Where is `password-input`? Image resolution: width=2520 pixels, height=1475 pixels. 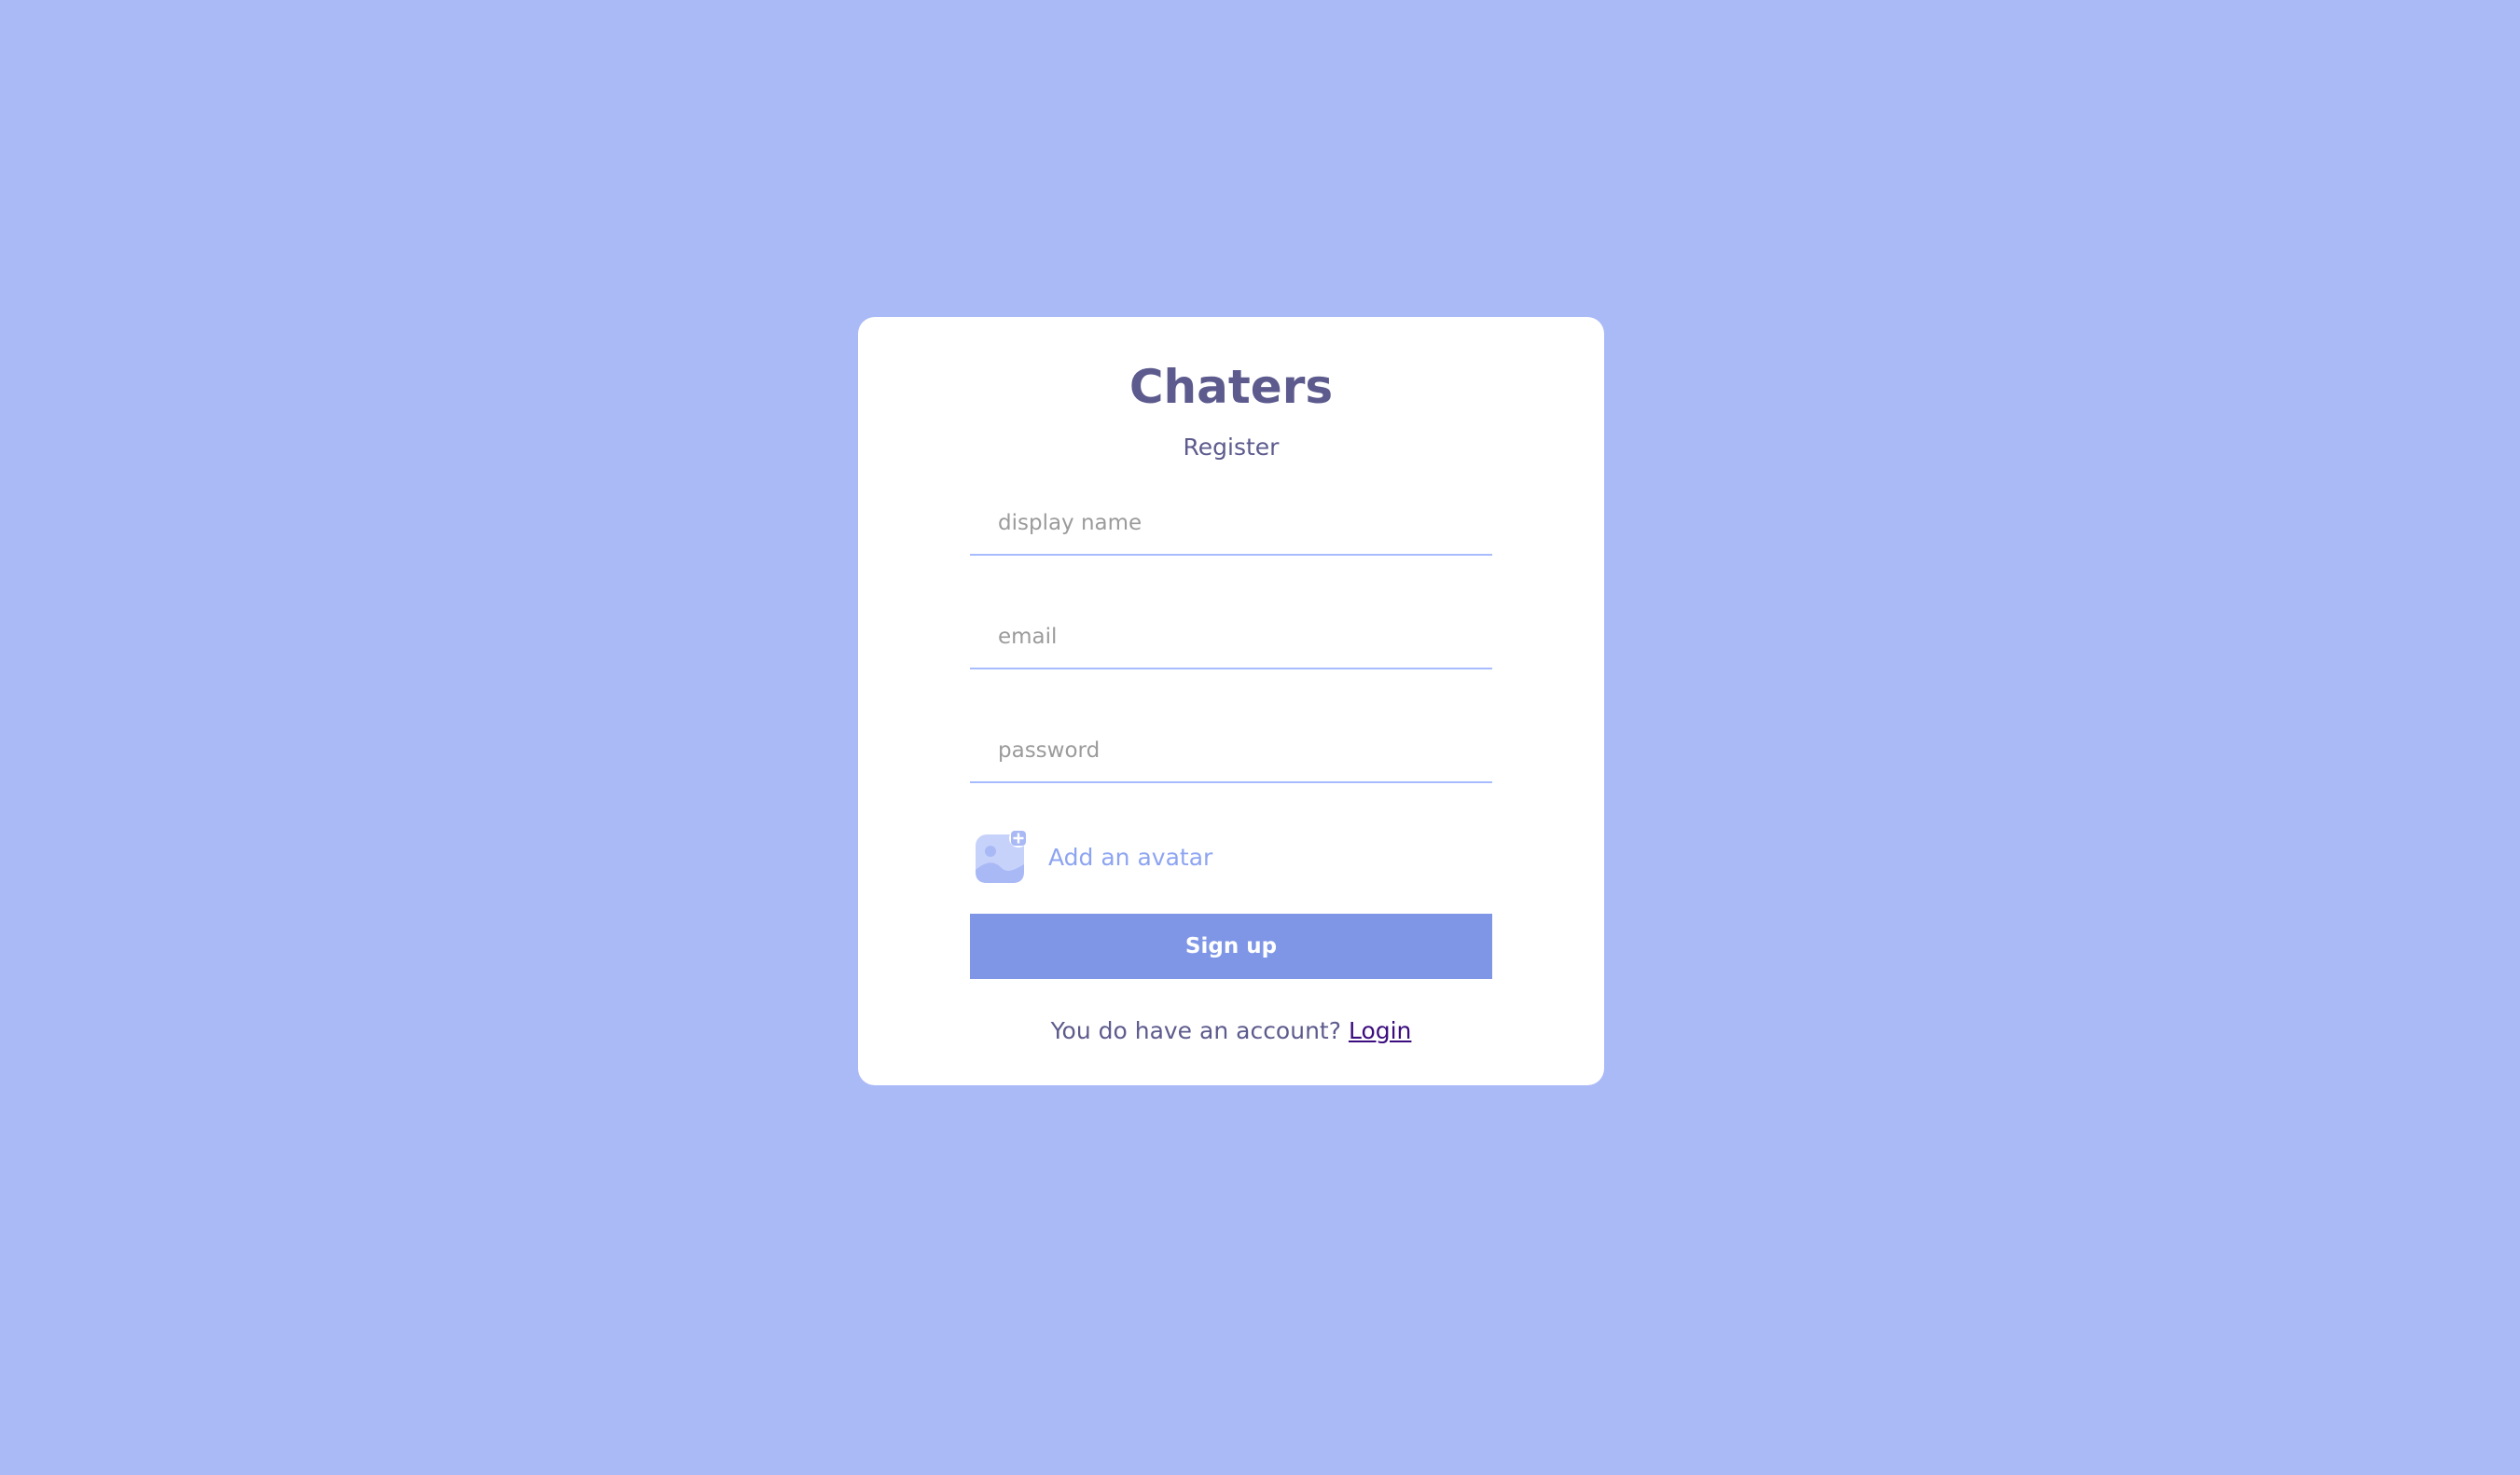
password-input is located at coordinates (1231, 751).